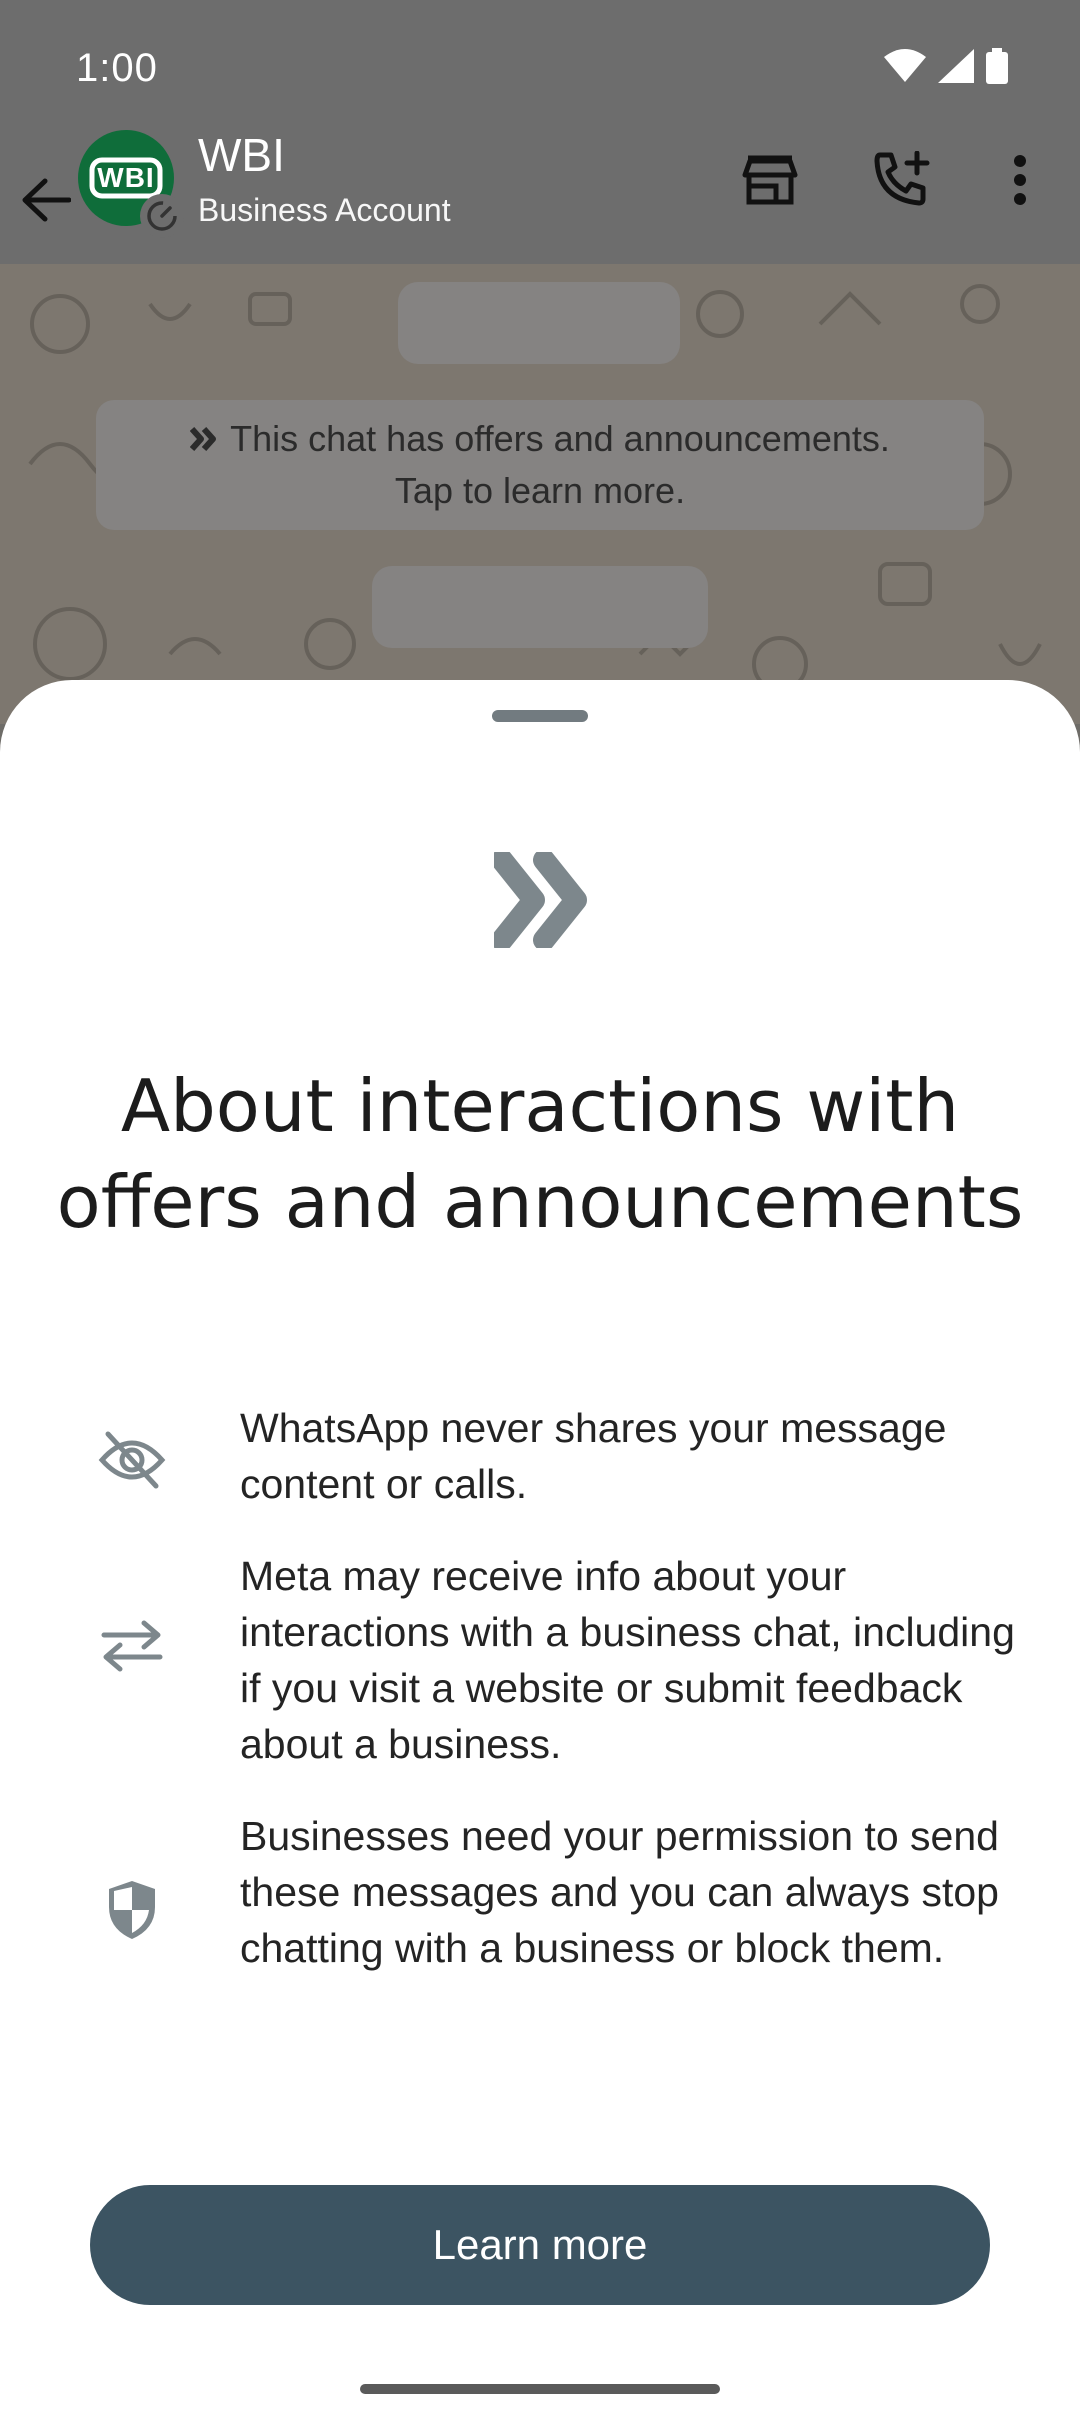 The width and height of the screenshot is (1080, 2412). What do you see at coordinates (997, 66) in the screenshot?
I see `battery-icon` at bounding box center [997, 66].